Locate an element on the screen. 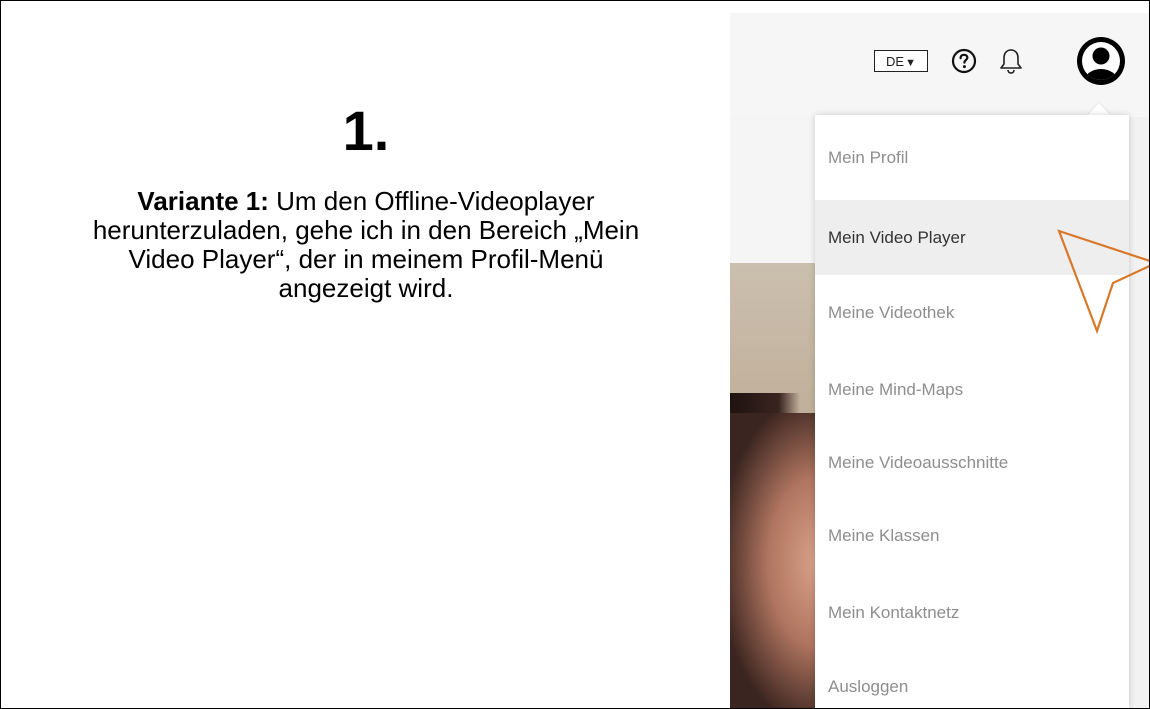 This screenshot has width=1150, height=709. step-lead: Variante 1: is located at coordinates (203, 201).